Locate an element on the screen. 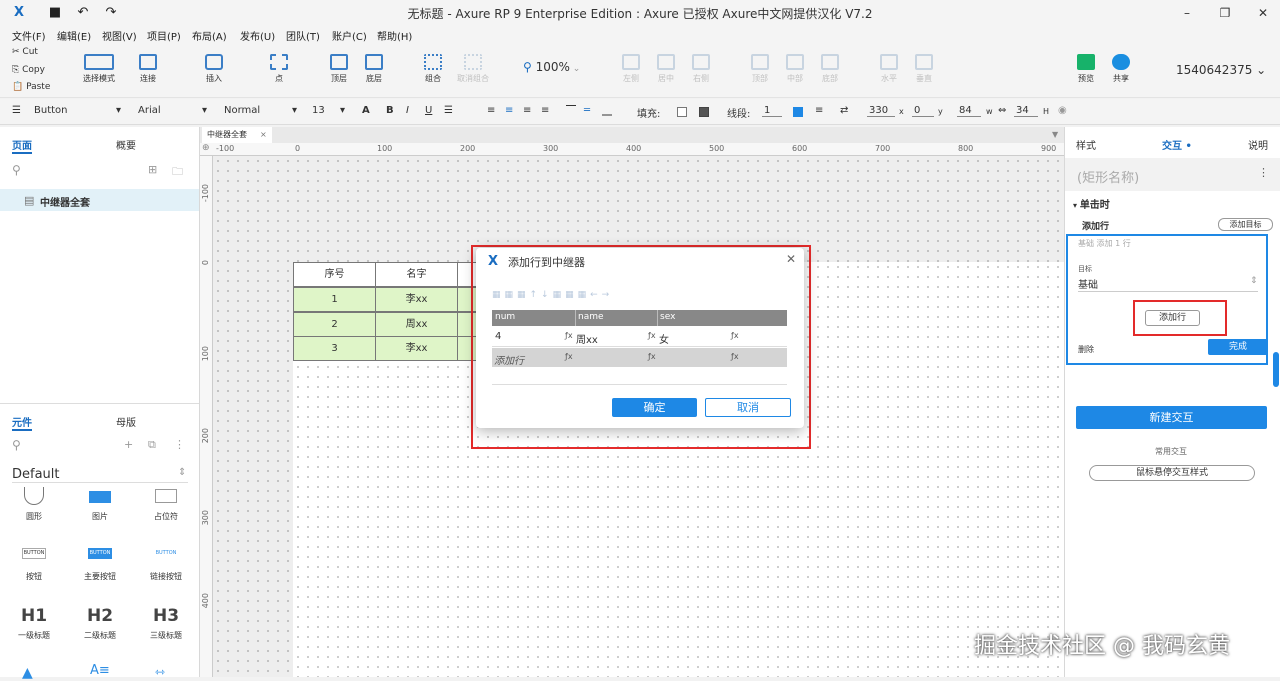 The width and height of the screenshot is (1280, 681). menu-file: 文件(F) is located at coordinates (29, 35).